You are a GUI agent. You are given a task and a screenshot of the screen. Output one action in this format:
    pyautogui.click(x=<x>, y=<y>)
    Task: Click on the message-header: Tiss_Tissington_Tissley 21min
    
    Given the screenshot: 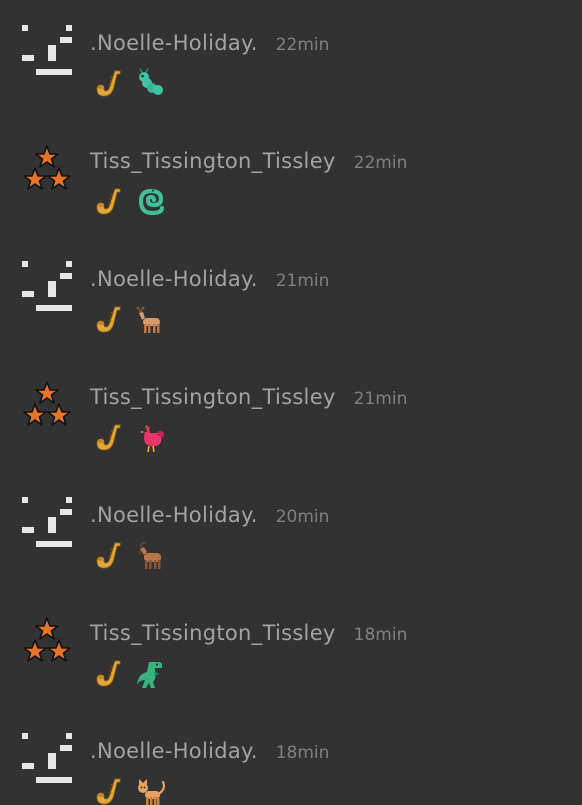 What is the action you would take?
    pyautogui.click(x=248, y=397)
    